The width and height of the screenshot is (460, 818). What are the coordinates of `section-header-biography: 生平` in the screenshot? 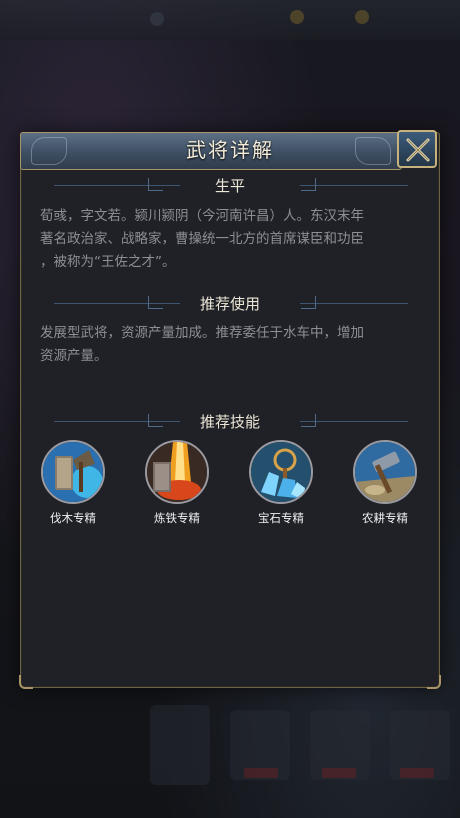 It's located at (230, 186).